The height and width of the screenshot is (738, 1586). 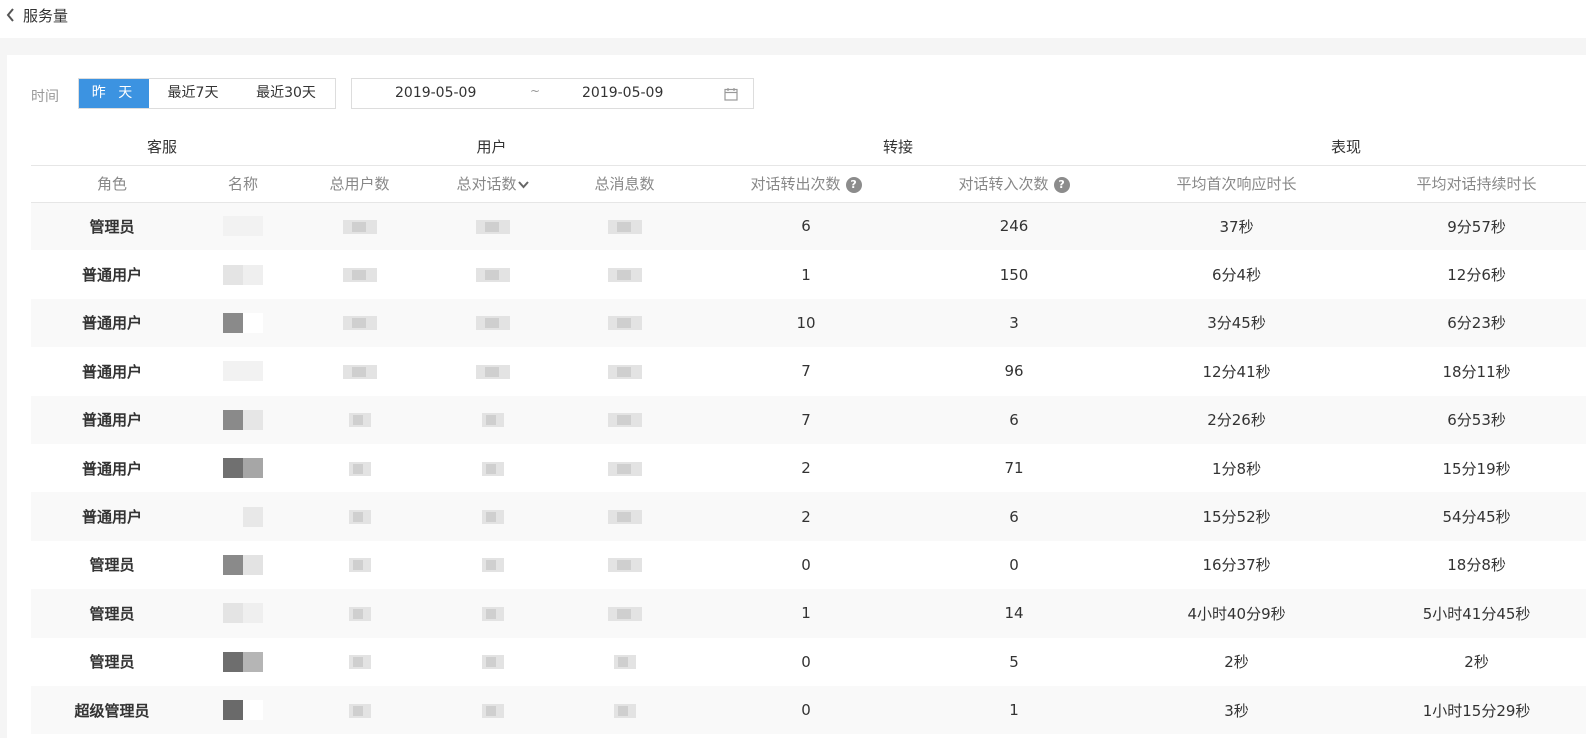 I want to click on group-header-transfer: 转接, so click(x=898, y=147).